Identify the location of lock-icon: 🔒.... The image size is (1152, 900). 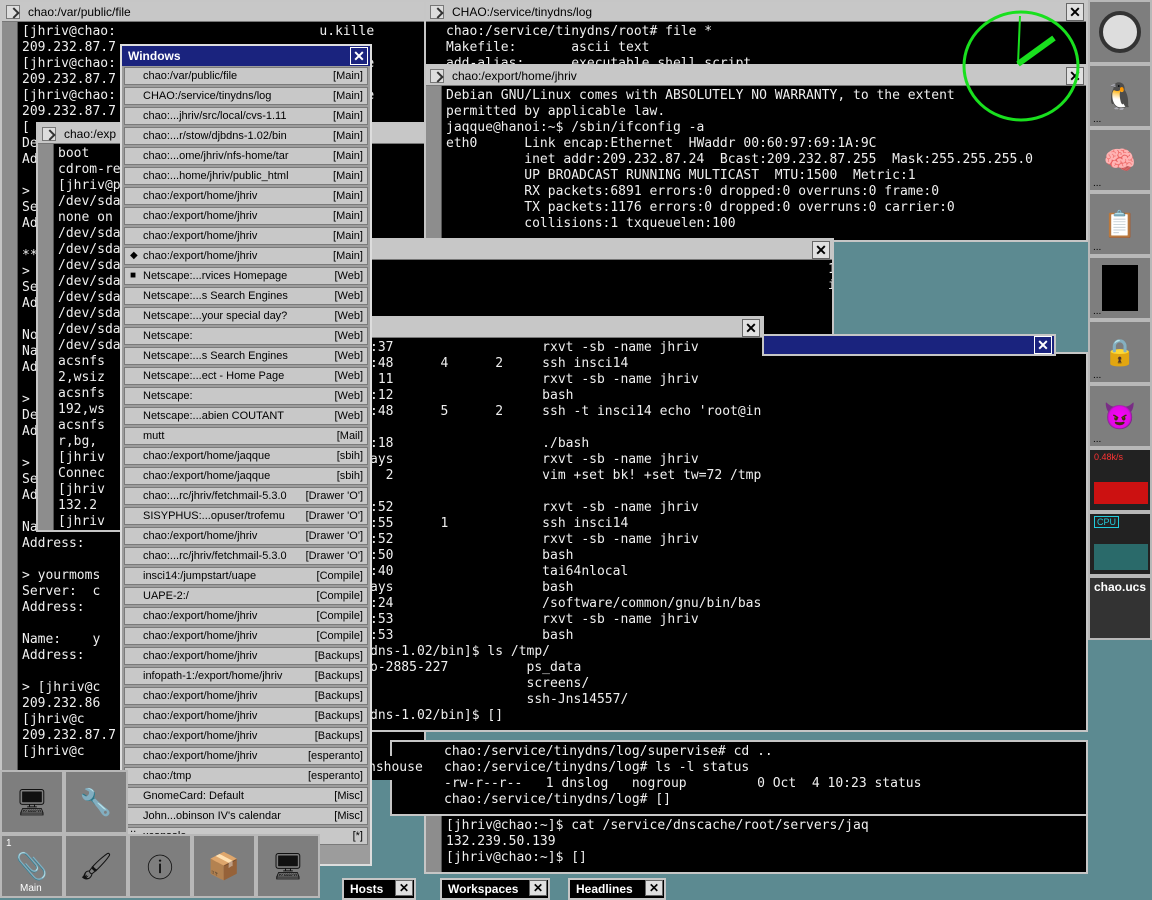
(1120, 352).